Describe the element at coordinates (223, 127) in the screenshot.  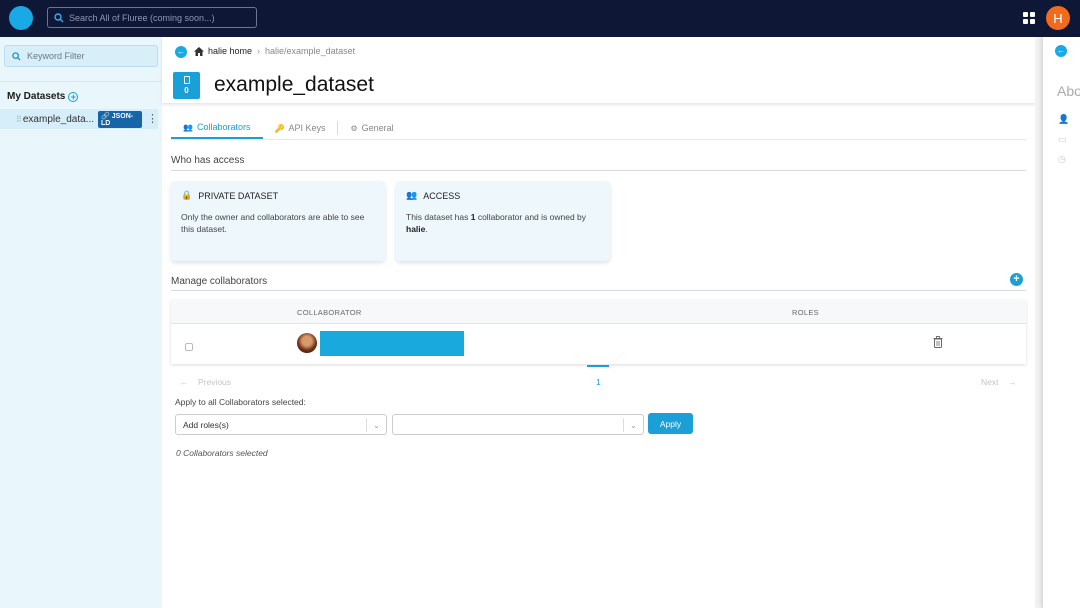
I see `tab-label: Collaborators` at that location.